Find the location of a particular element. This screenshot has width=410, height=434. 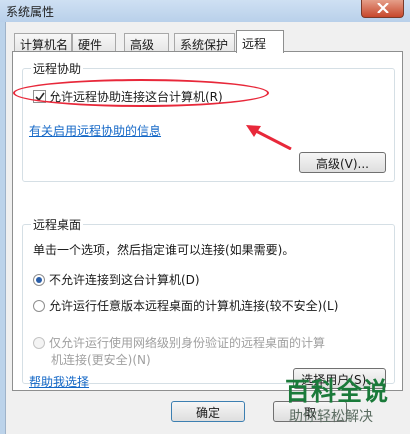

remote-desktop-instruction: 单击一个选项，然后指定谁可以连接(如果需要)。 is located at coordinates (164, 250).